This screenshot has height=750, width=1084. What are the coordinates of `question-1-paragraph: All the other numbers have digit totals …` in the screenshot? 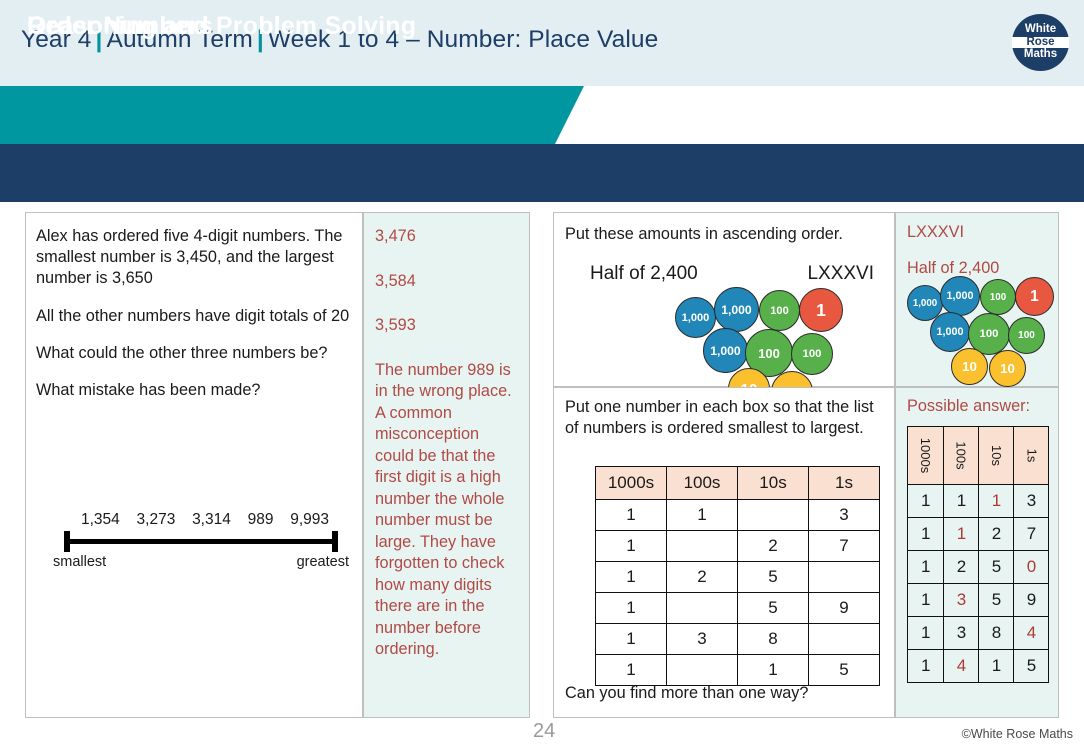 It's located at (193, 315).